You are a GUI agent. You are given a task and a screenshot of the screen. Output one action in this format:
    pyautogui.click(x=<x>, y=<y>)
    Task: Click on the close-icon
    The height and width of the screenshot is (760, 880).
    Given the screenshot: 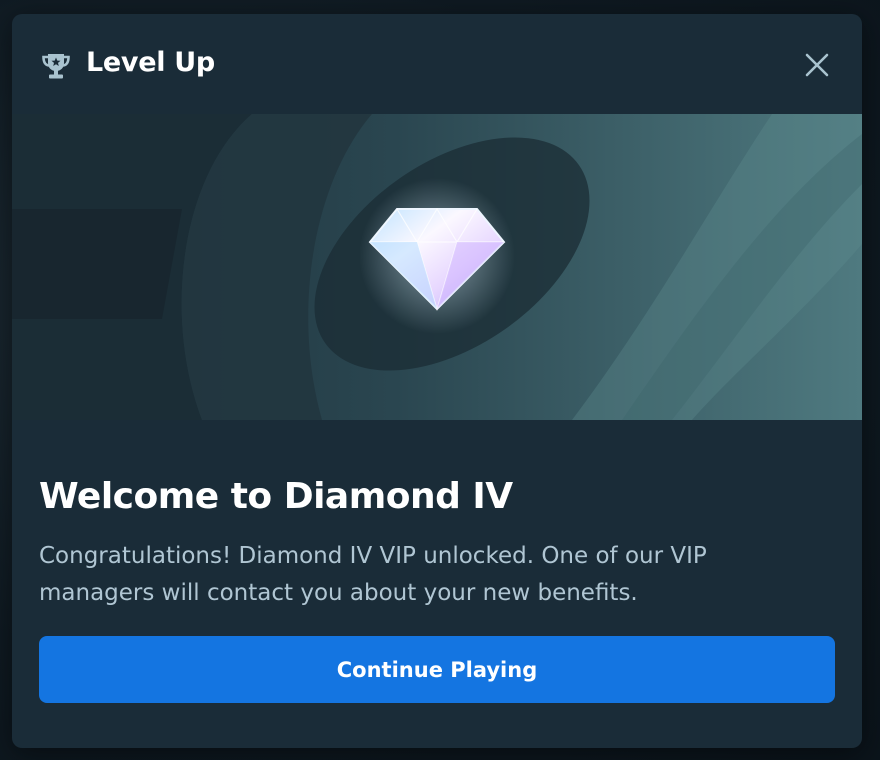 What is the action you would take?
    pyautogui.click(x=817, y=65)
    